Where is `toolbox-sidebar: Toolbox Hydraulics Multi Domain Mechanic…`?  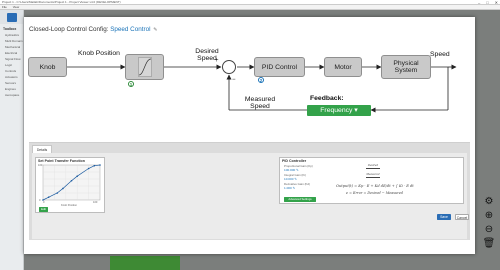 toolbox-sidebar: Toolbox Hydraulics Multi Domain Mechanic… is located at coordinates (12, 140).